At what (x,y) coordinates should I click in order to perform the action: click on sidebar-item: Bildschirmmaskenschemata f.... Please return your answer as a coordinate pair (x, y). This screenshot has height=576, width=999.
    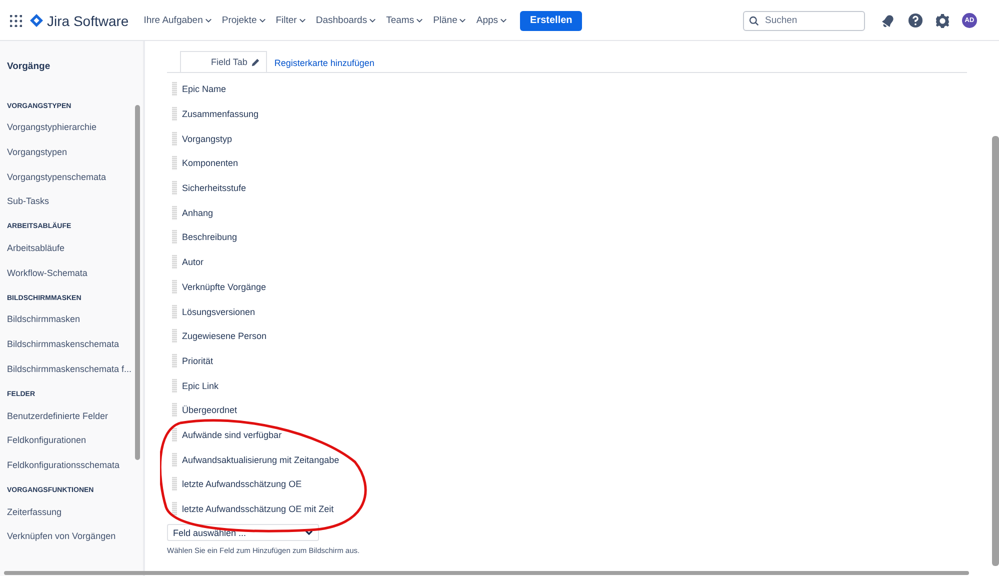
    Looking at the image, I should click on (75, 369).